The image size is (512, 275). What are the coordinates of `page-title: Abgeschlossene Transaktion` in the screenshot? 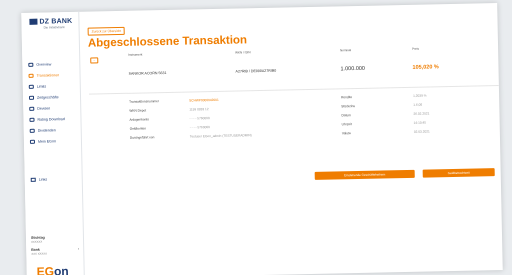 It's located at (167, 42).